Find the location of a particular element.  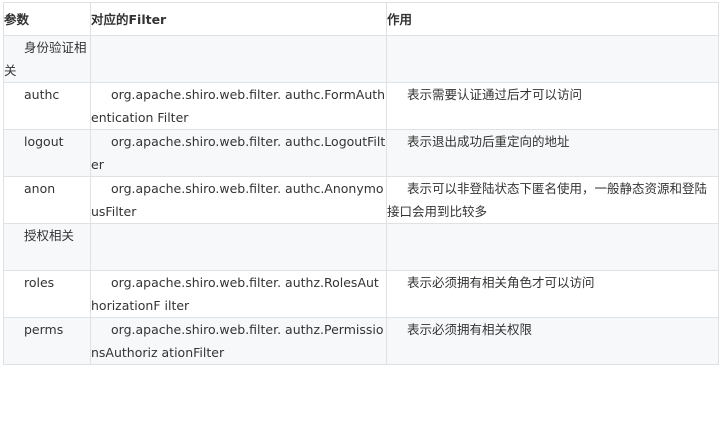

param-cell: 授权相关 is located at coordinates (47, 247).